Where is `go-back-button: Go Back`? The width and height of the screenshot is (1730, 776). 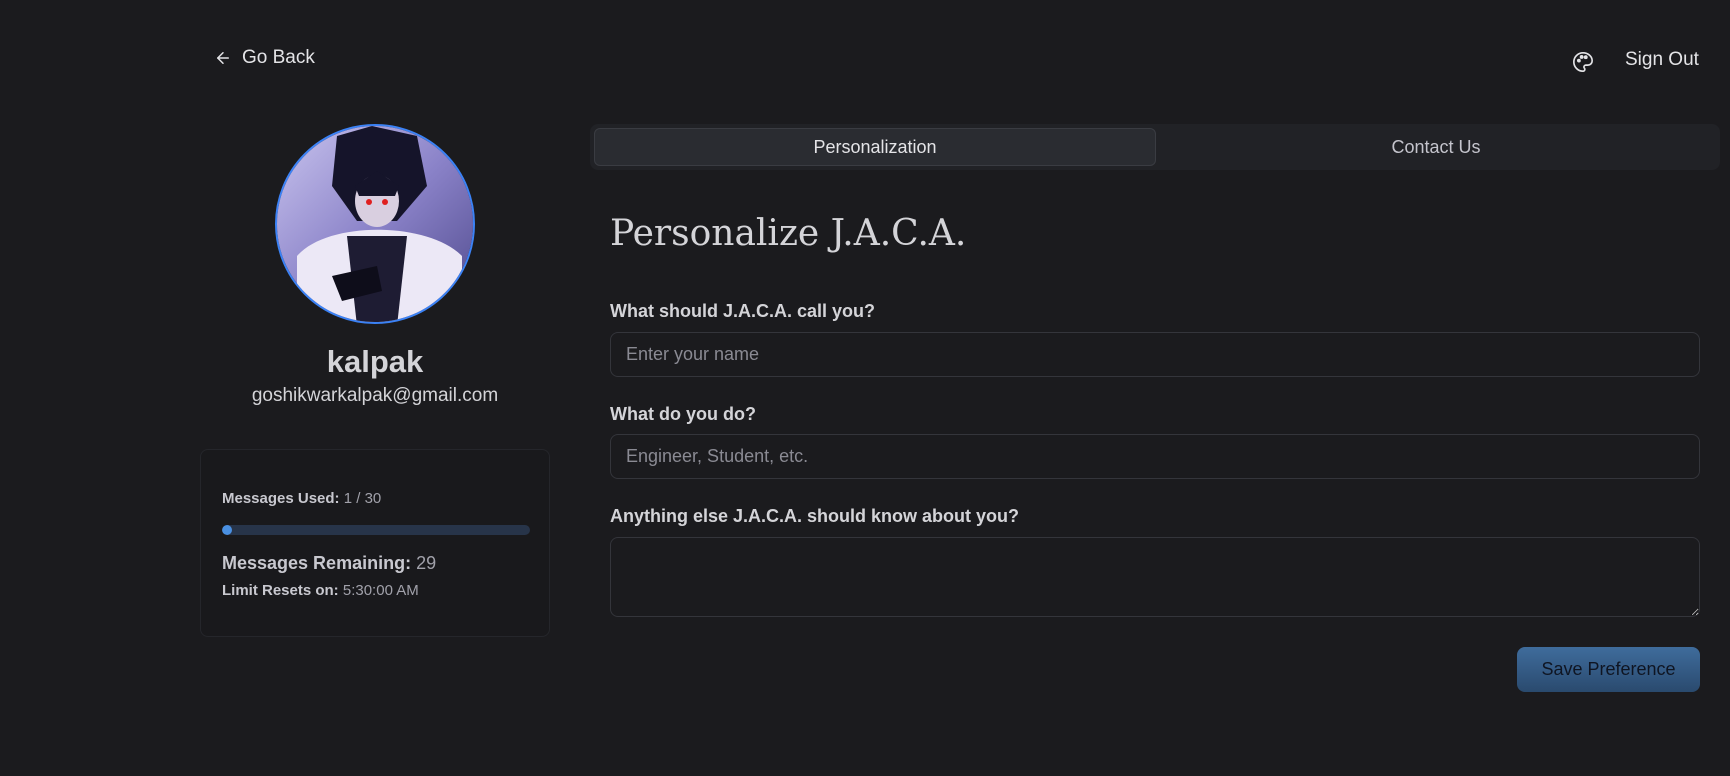
go-back-button: Go Back is located at coordinates (264, 58).